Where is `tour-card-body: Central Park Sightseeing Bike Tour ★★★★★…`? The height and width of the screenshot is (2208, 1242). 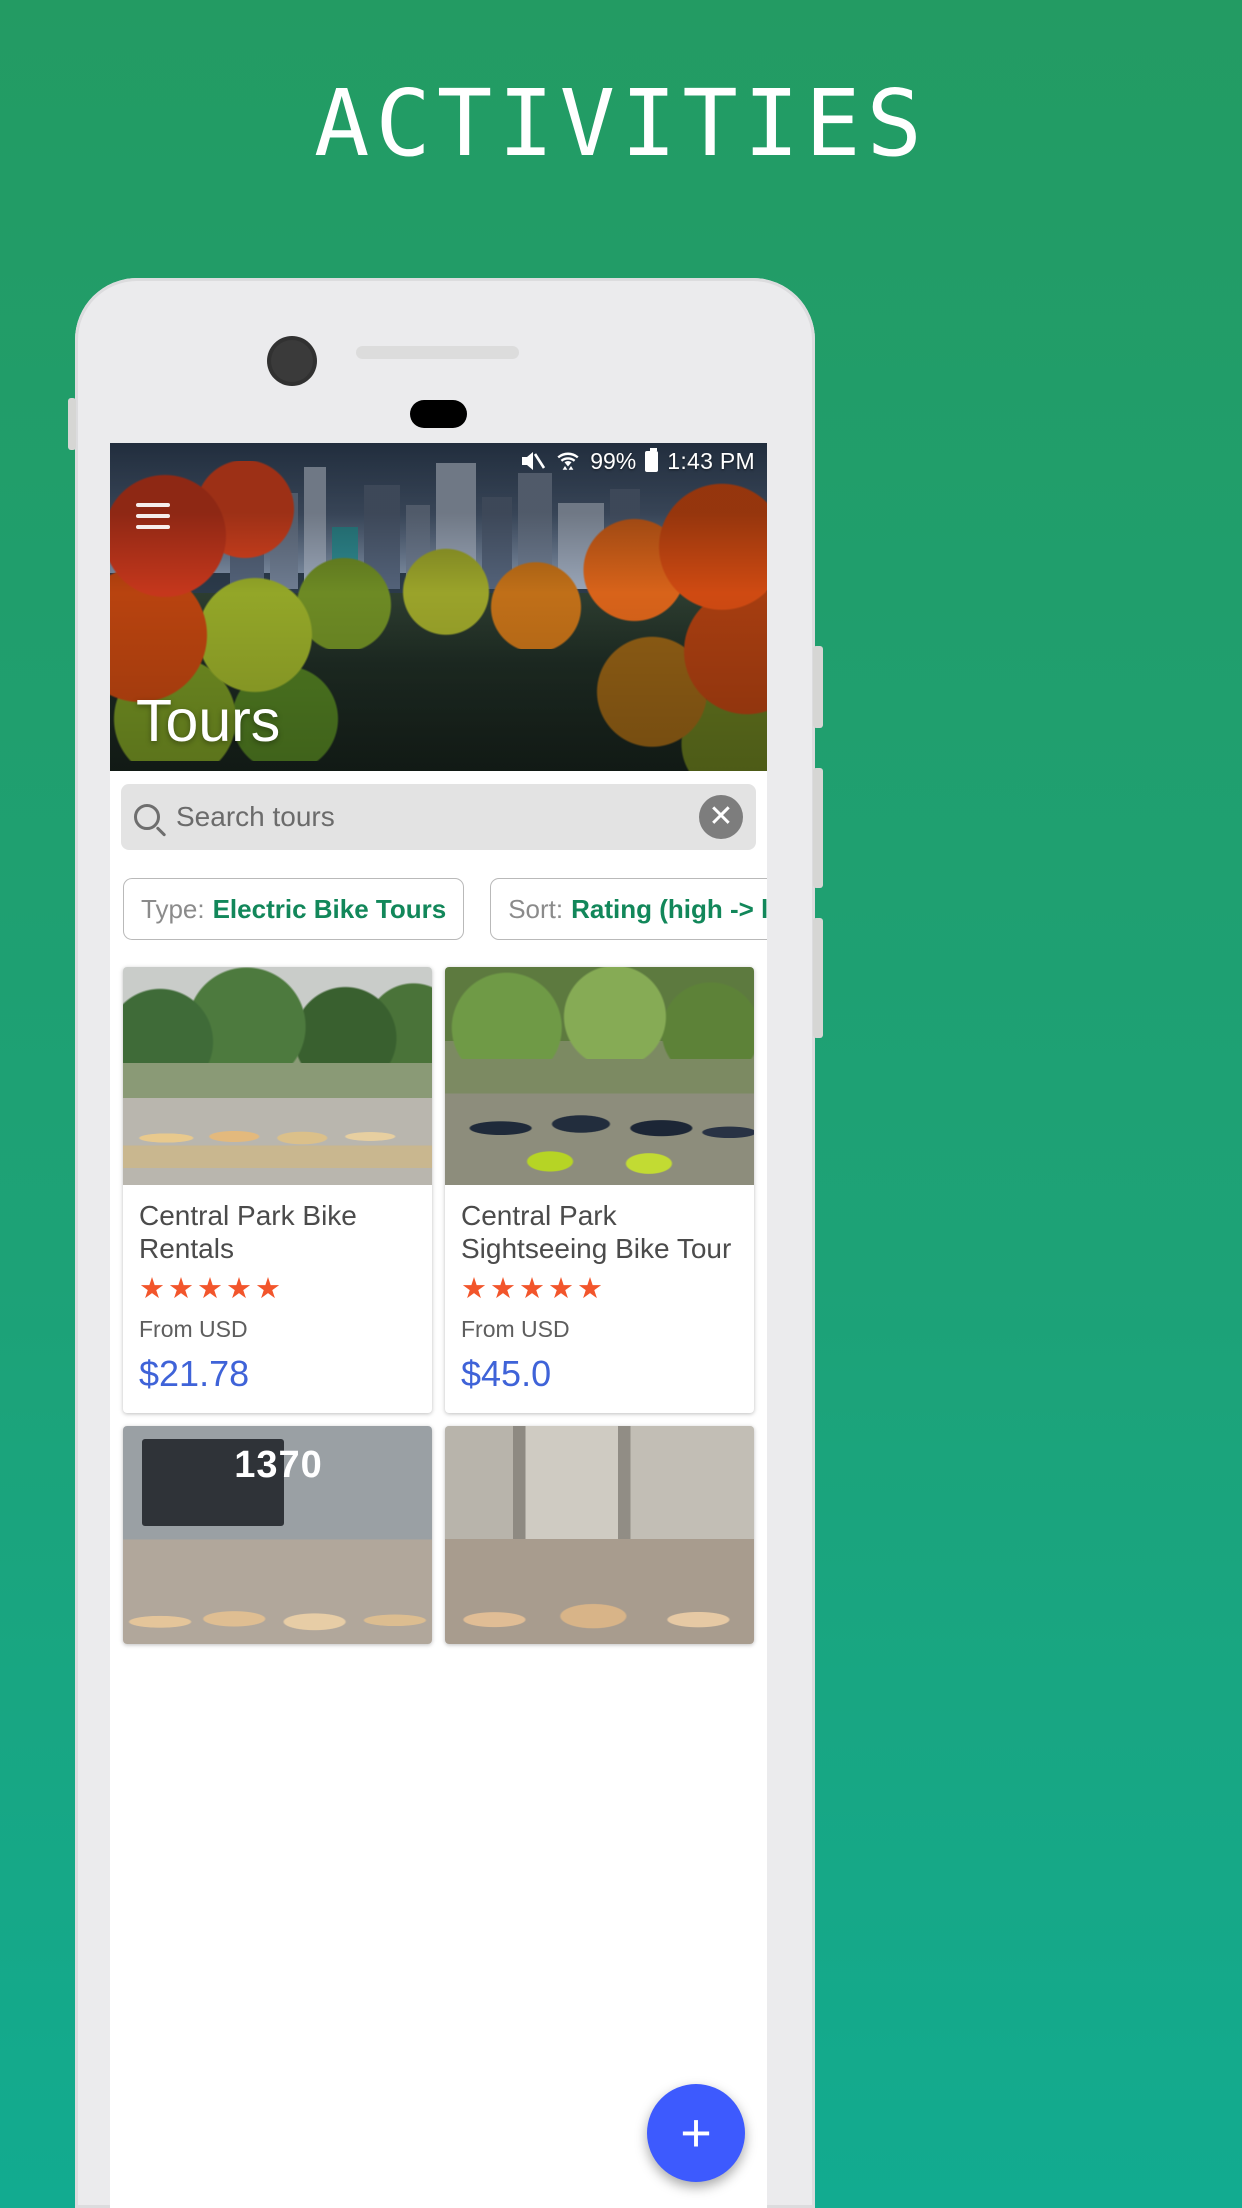
tour-card-body: Central Park Sightseeing Bike Tour ★★★★★… is located at coordinates (599, 1299).